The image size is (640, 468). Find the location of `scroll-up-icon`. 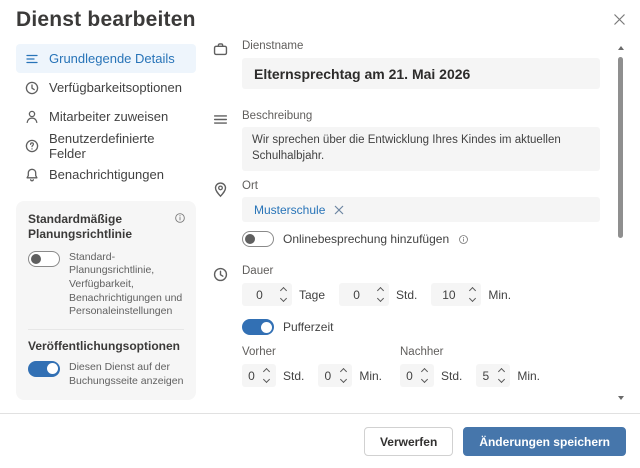

scroll-up-icon is located at coordinates (621, 48).